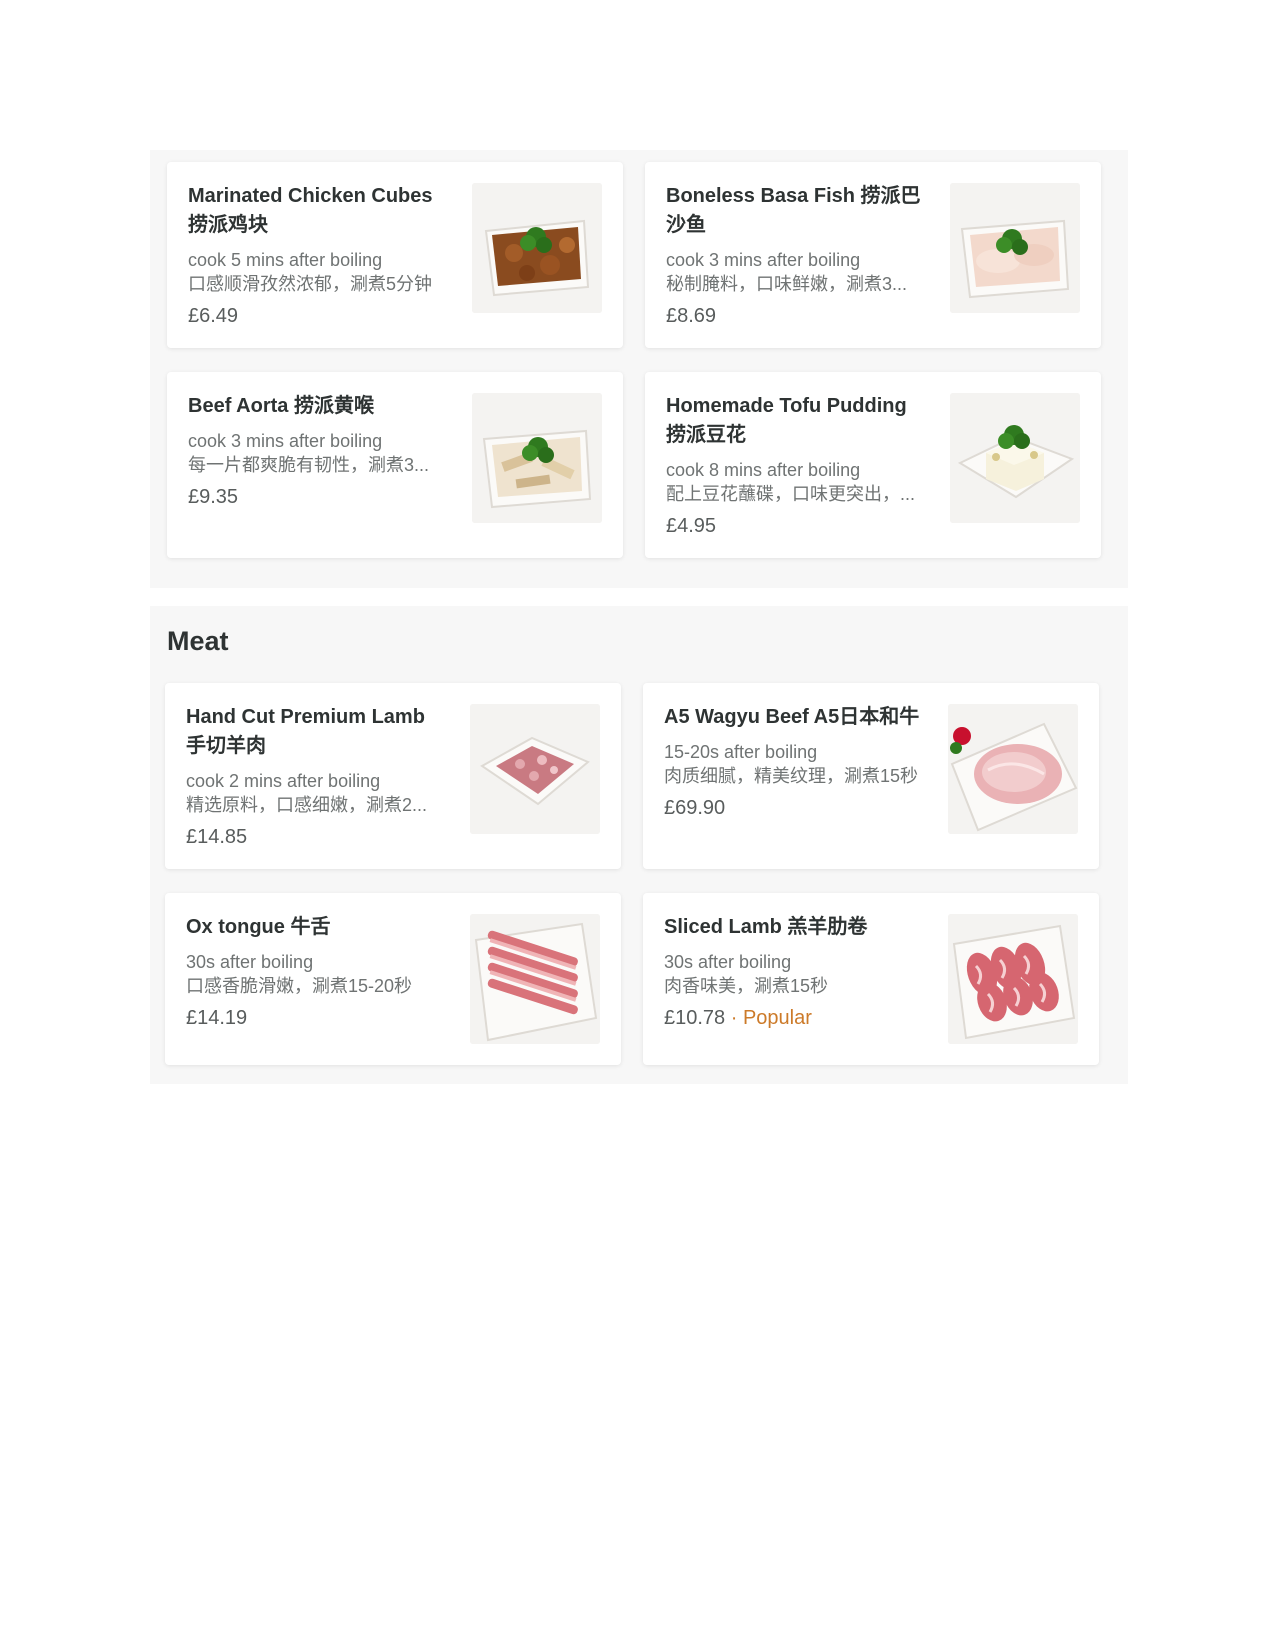 The height and width of the screenshot is (1650, 1275). What do you see at coordinates (741, 752) in the screenshot?
I see `item-cook-time: 15-20s after boiling` at bounding box center [741, 752].